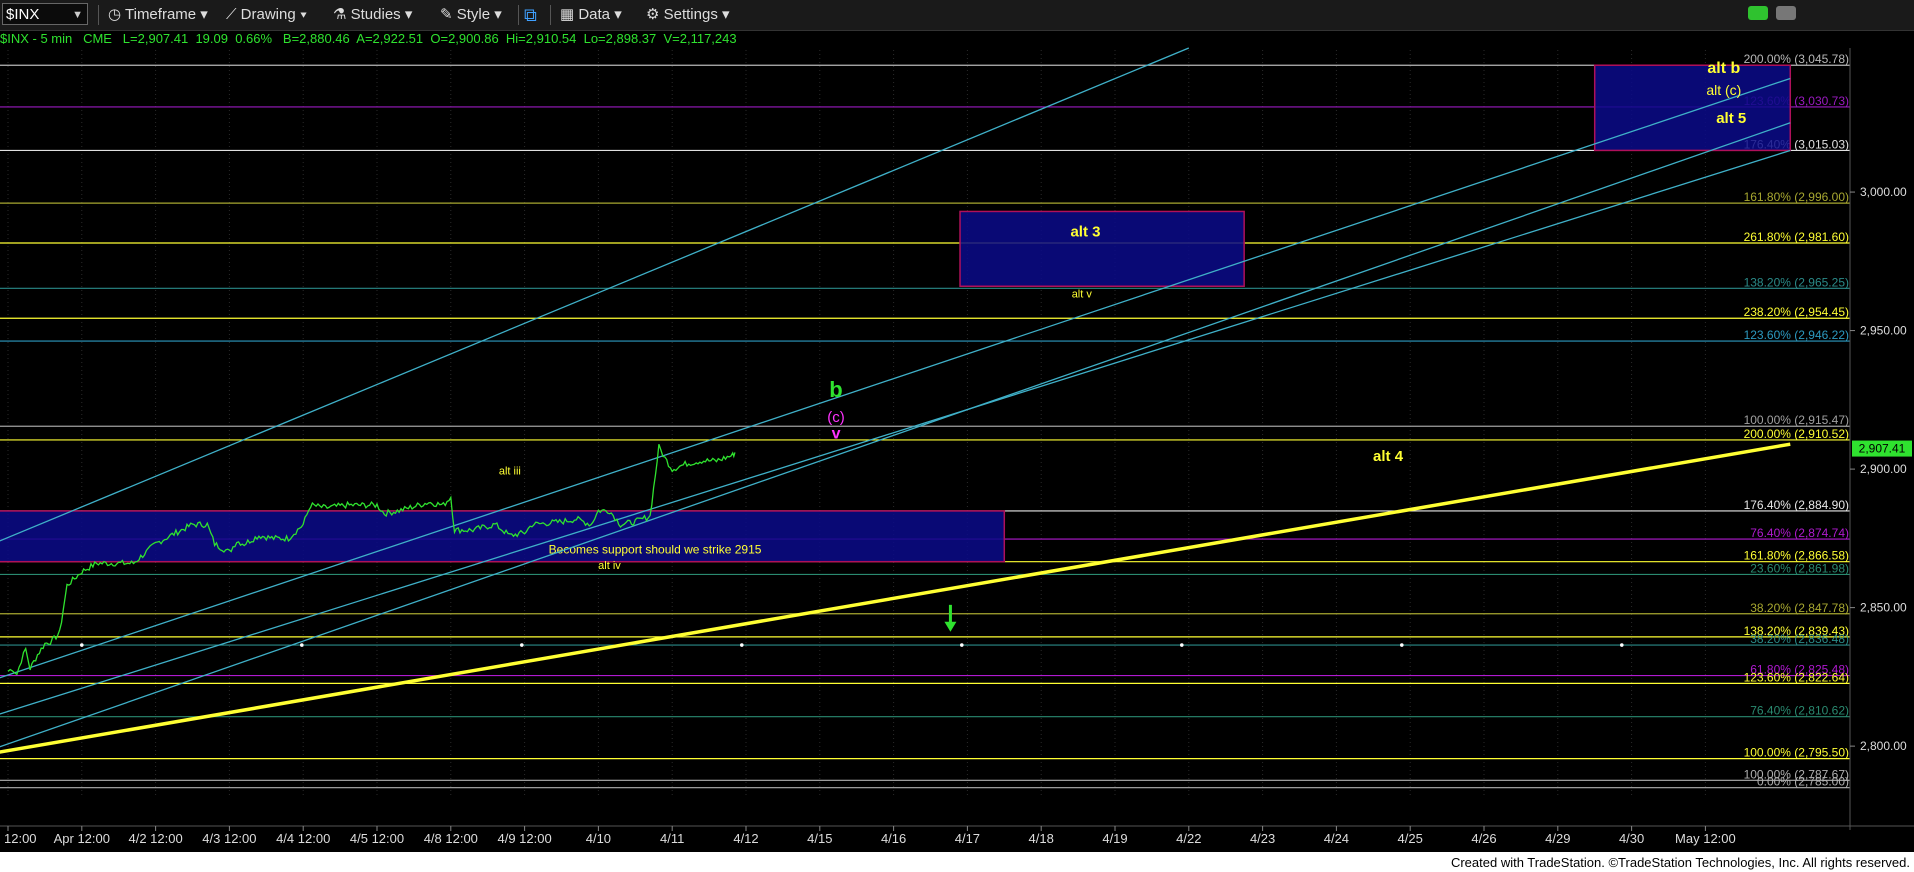  Describe the element at coordinates (1082, 294) in the screenshot. I see `wave-label: alt v` at that location.